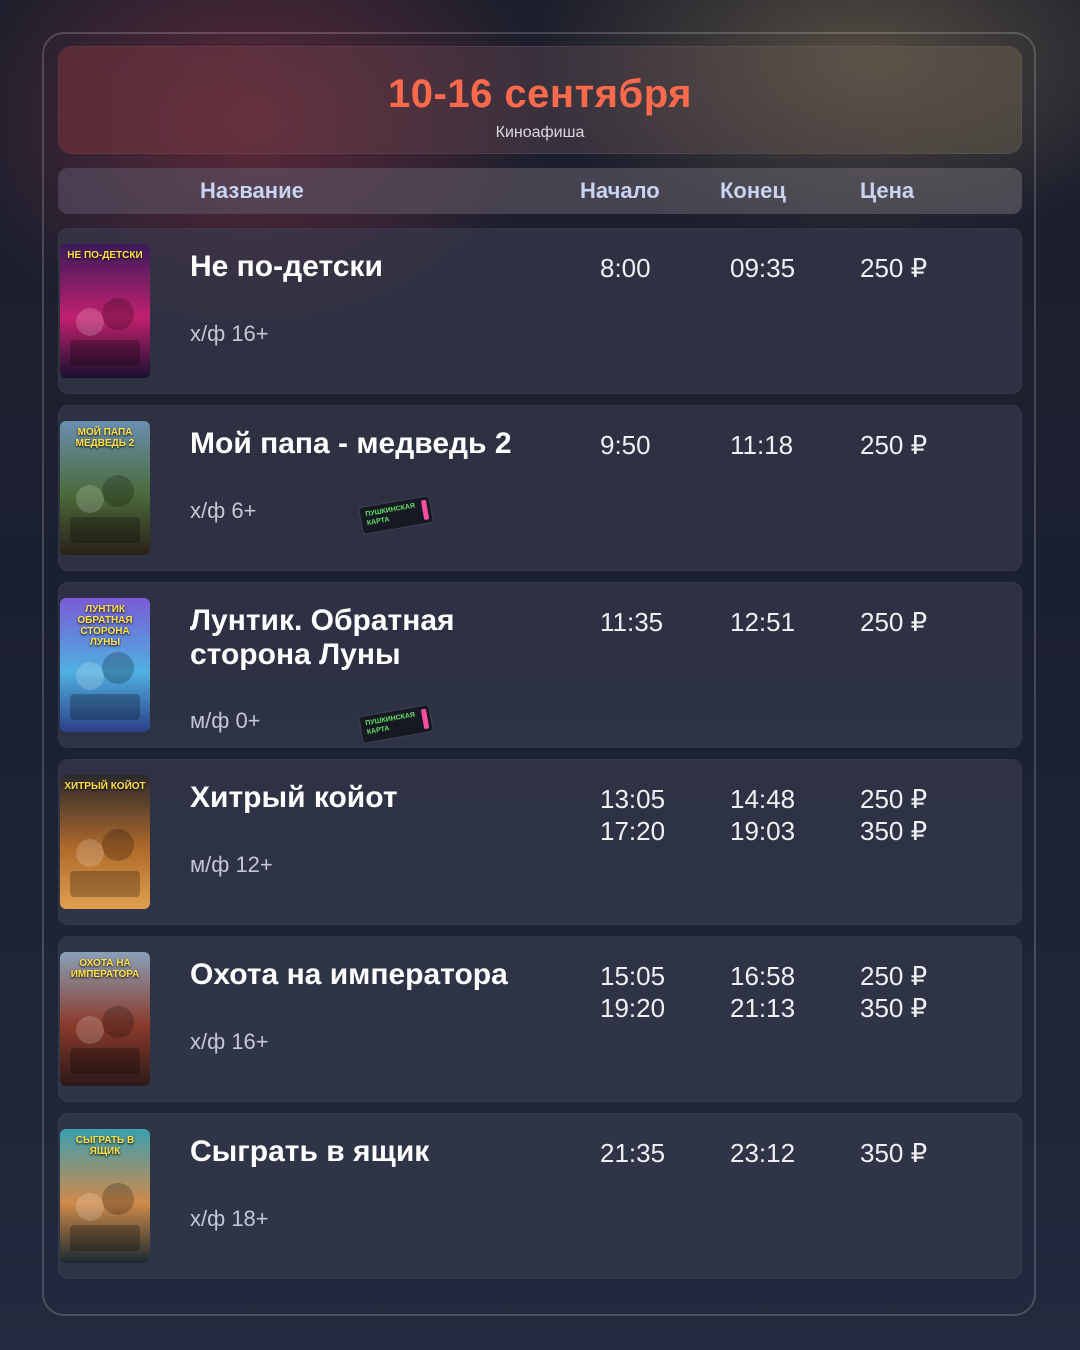  I want to click on page-subtitle: Киноафиша, so click(540, 132).